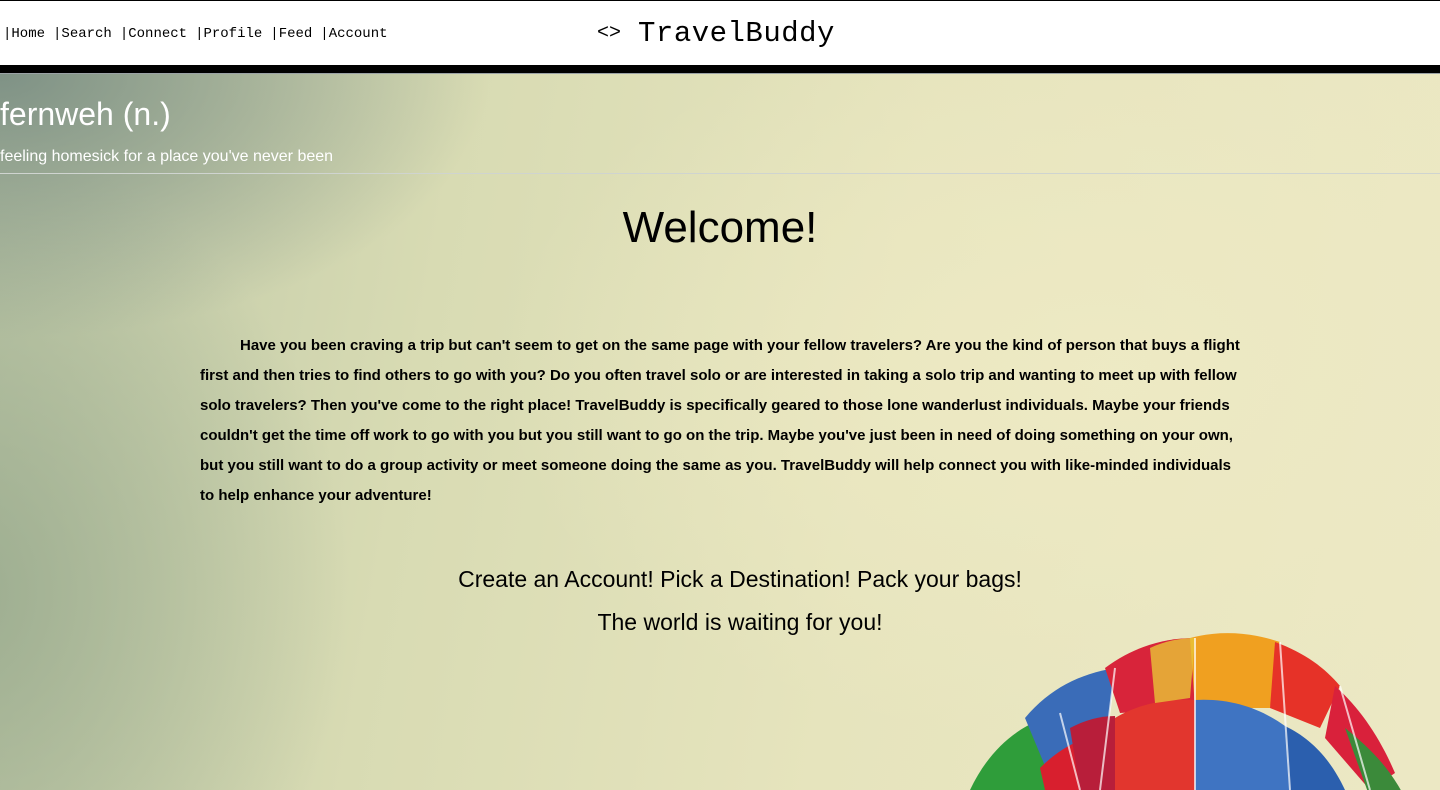 This screenshot has height=790, width=1440. I want to click on brand-logo: <> TravelBuddy, so click(716, 33).